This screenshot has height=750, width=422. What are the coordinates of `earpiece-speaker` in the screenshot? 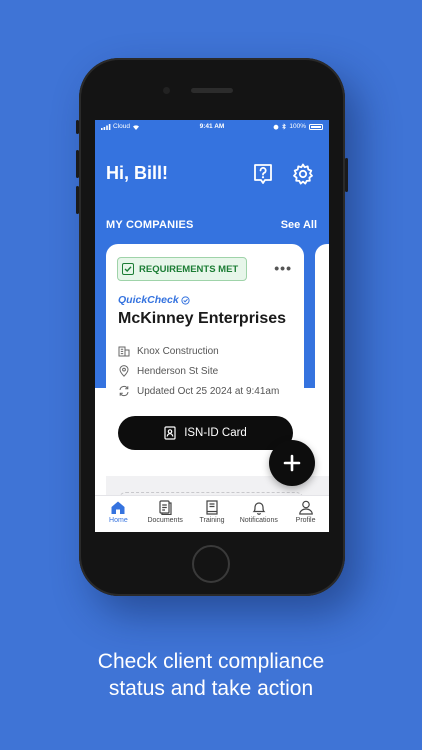 It's located at (212, 90).